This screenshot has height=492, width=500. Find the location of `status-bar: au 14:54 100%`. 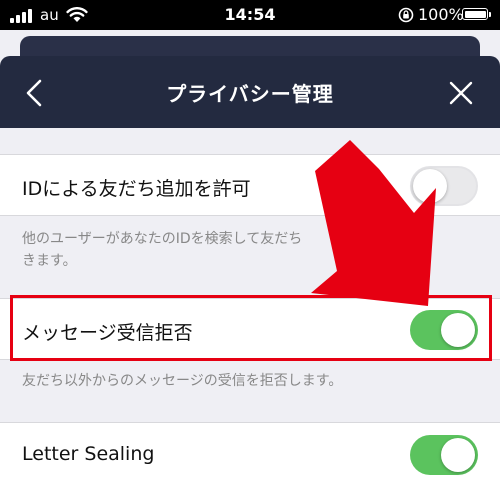

status-bar: au 14:54 100% is located at coordinates (250, 15).